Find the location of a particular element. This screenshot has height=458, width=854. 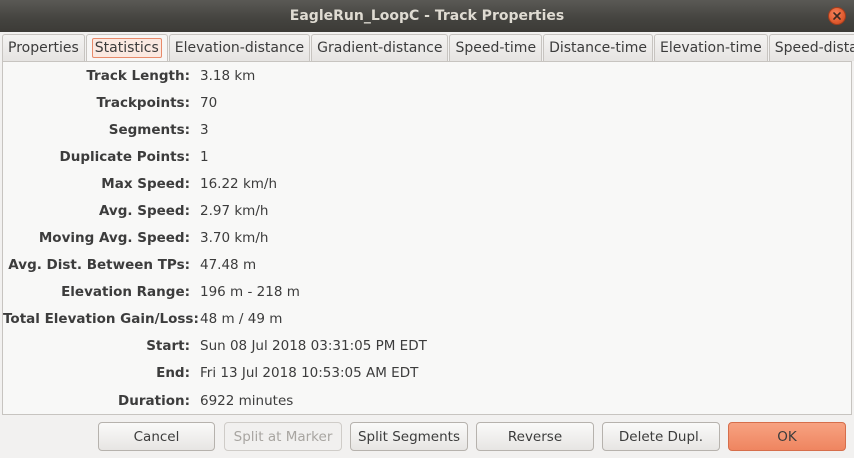

tab-elevation-distance: Elevation-distance is located at coordinates (239, 47).